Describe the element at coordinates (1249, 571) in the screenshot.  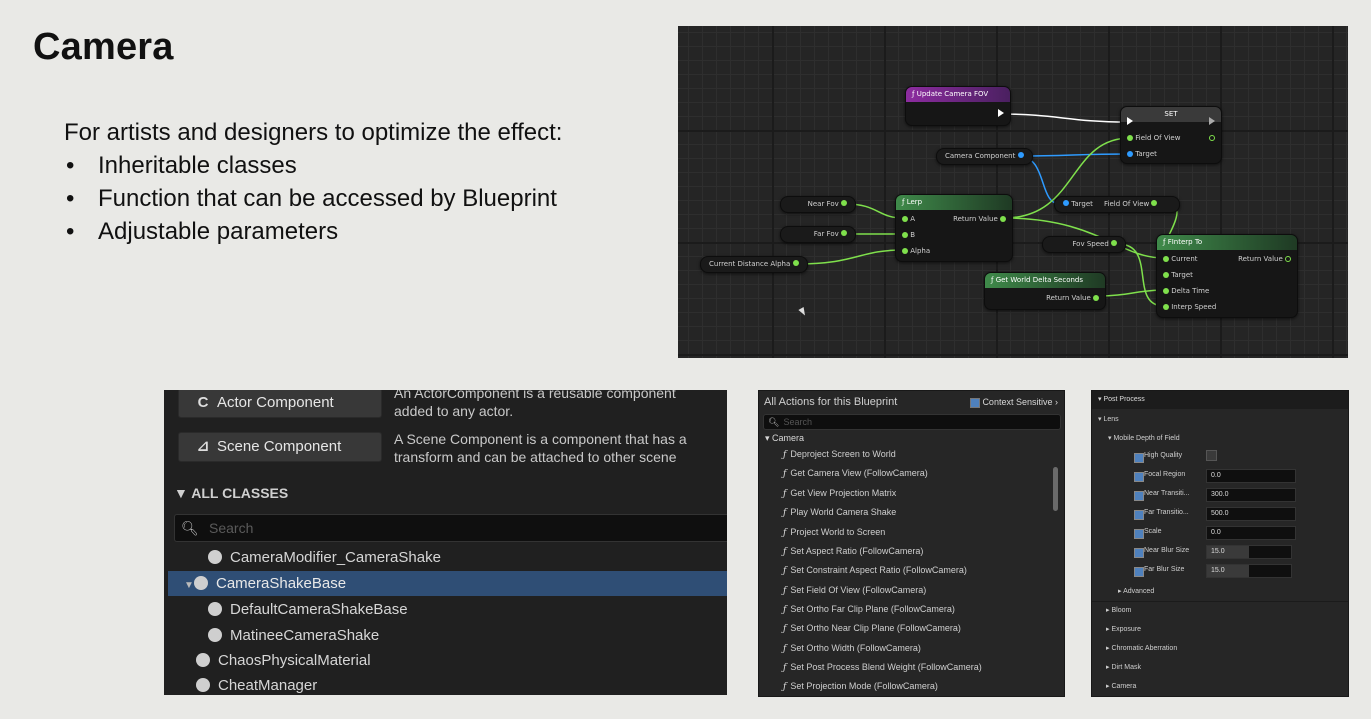
I see `far-blur-size-slider: 15.0` at that location.